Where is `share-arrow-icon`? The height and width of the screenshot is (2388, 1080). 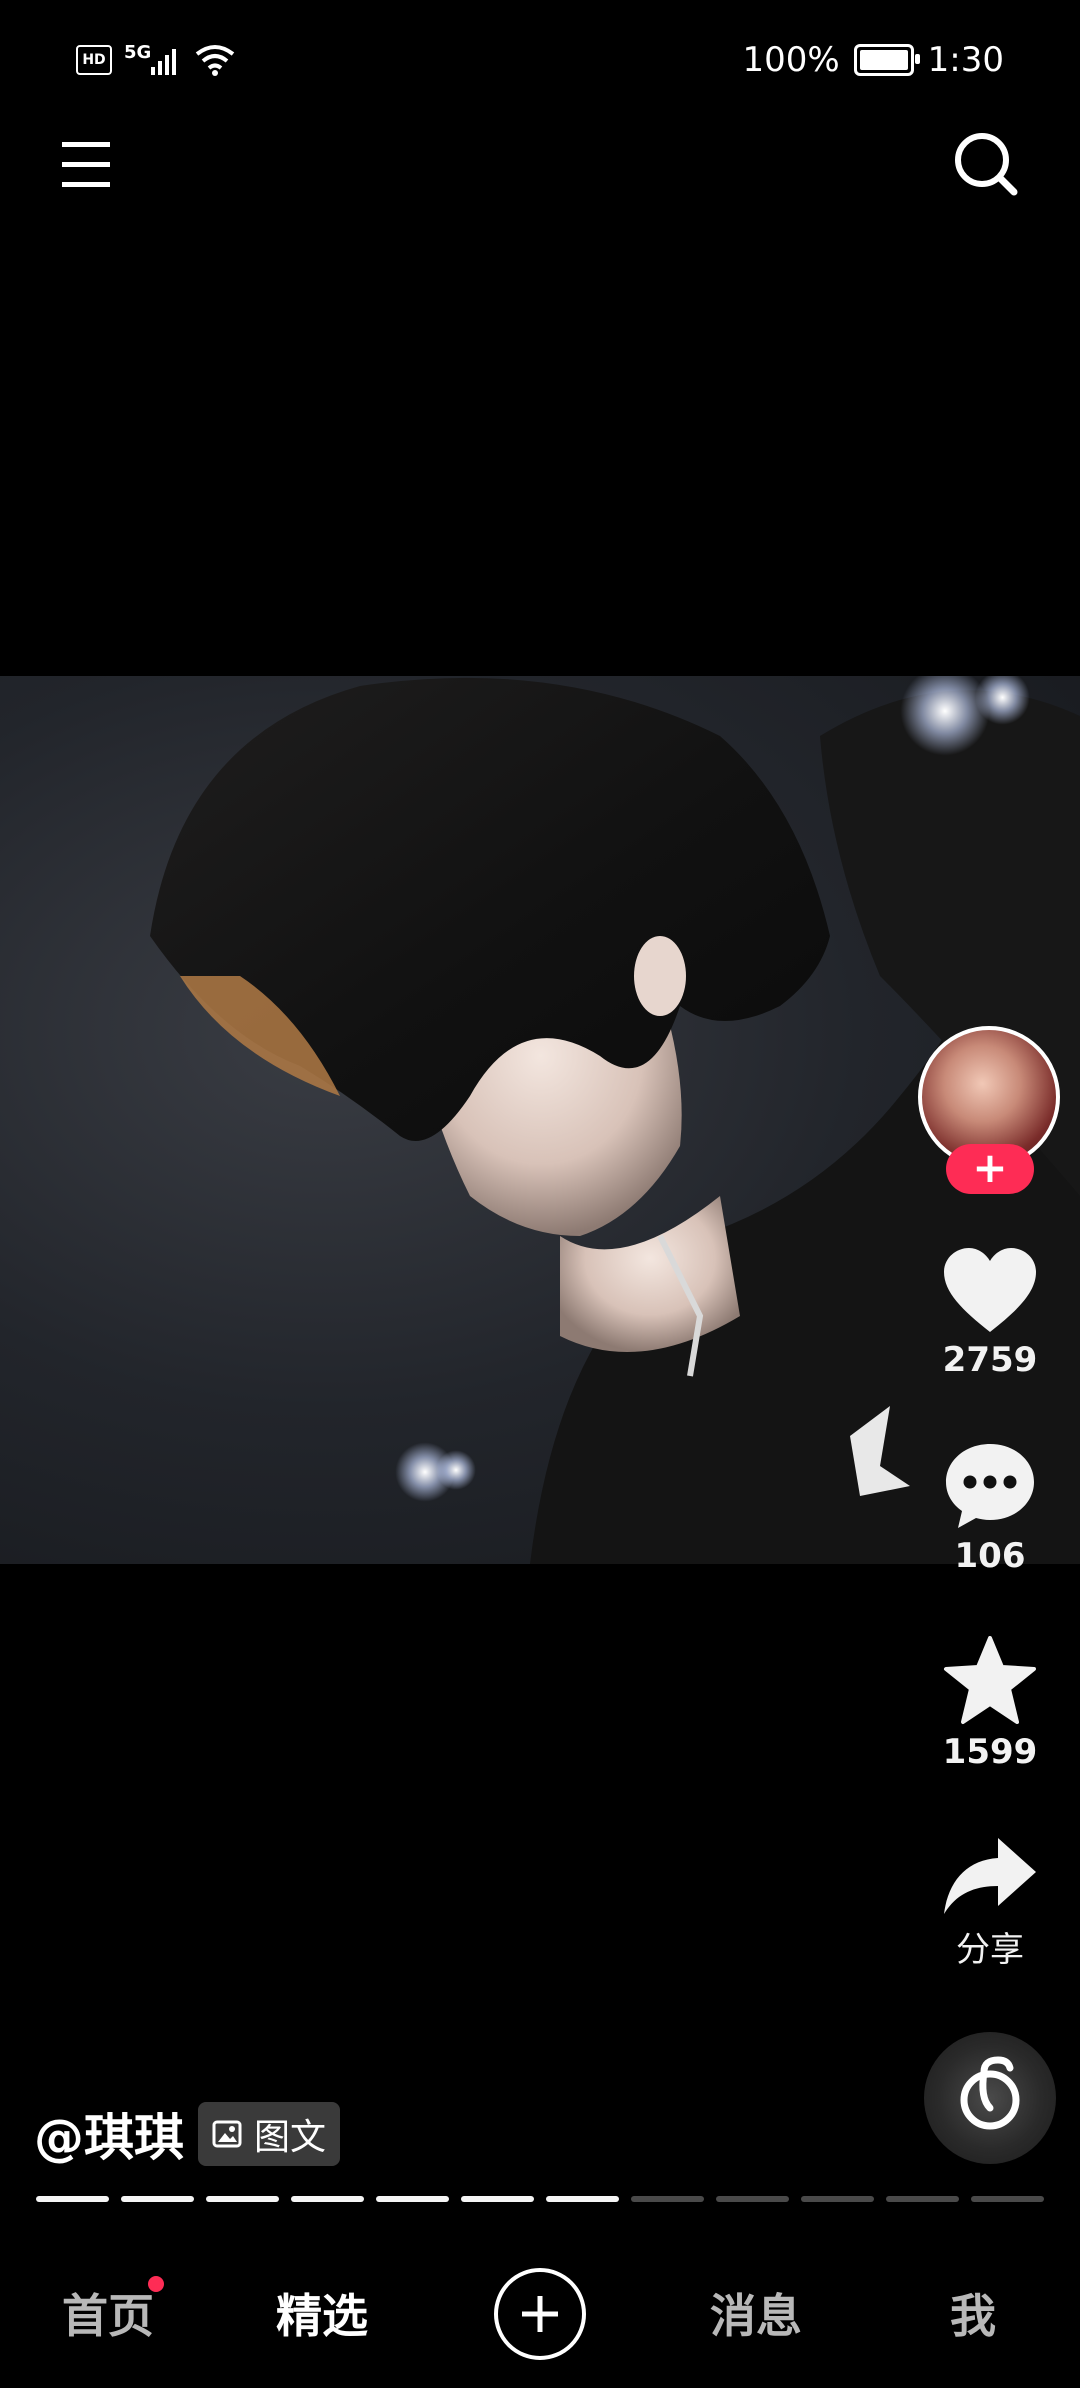 share-arrow-icon is located at coordinates (990, 1876).